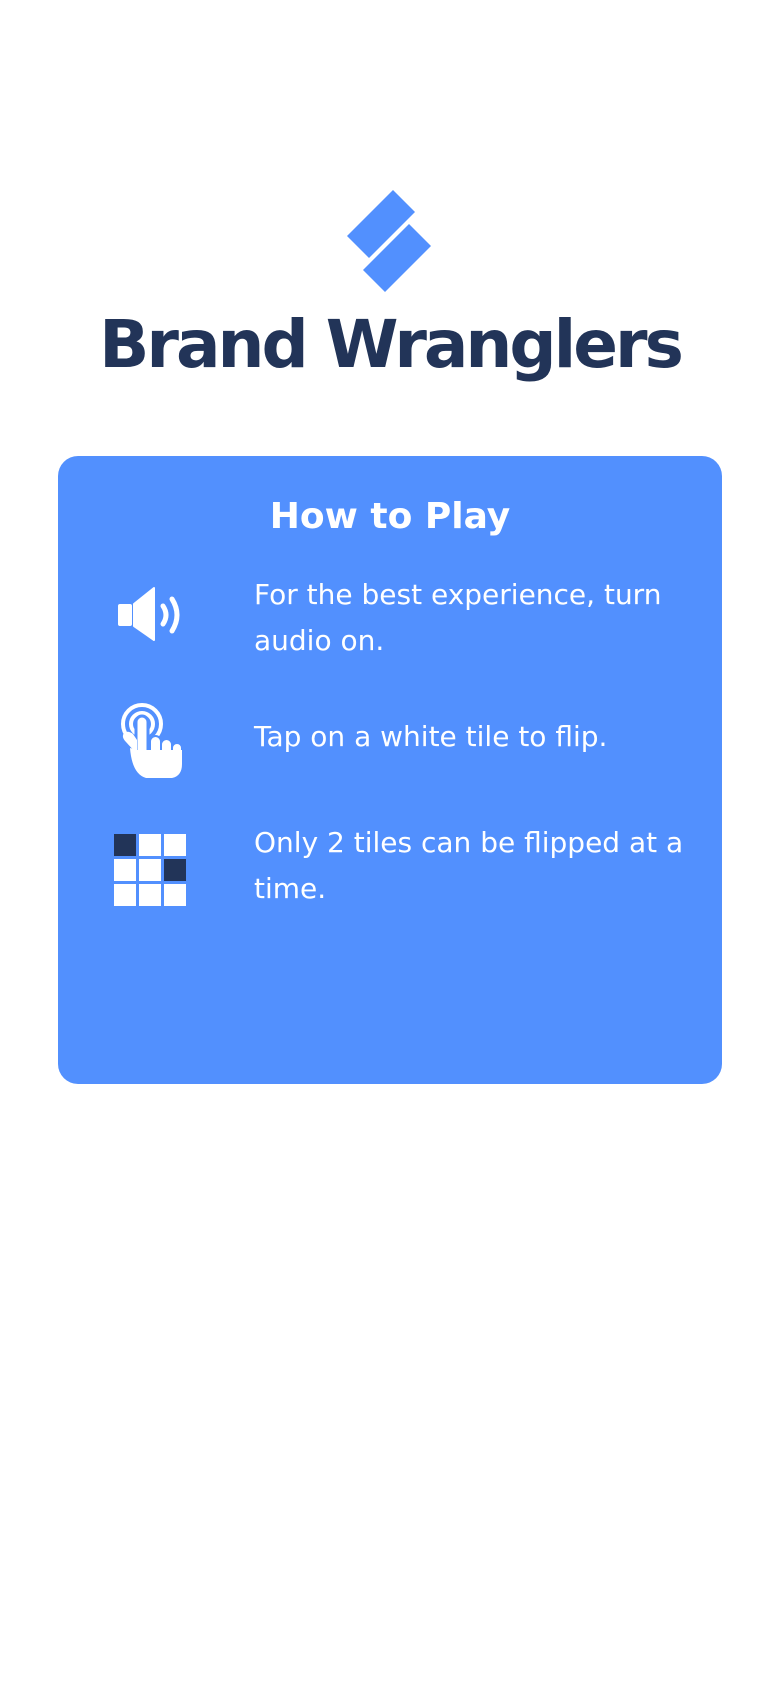  What do you see at coordinates (469, 865) in the screenshot?
I see `rule-tiles-text: Only 2 tiles can be flipped at a time.` at bounding box center [469, 865].